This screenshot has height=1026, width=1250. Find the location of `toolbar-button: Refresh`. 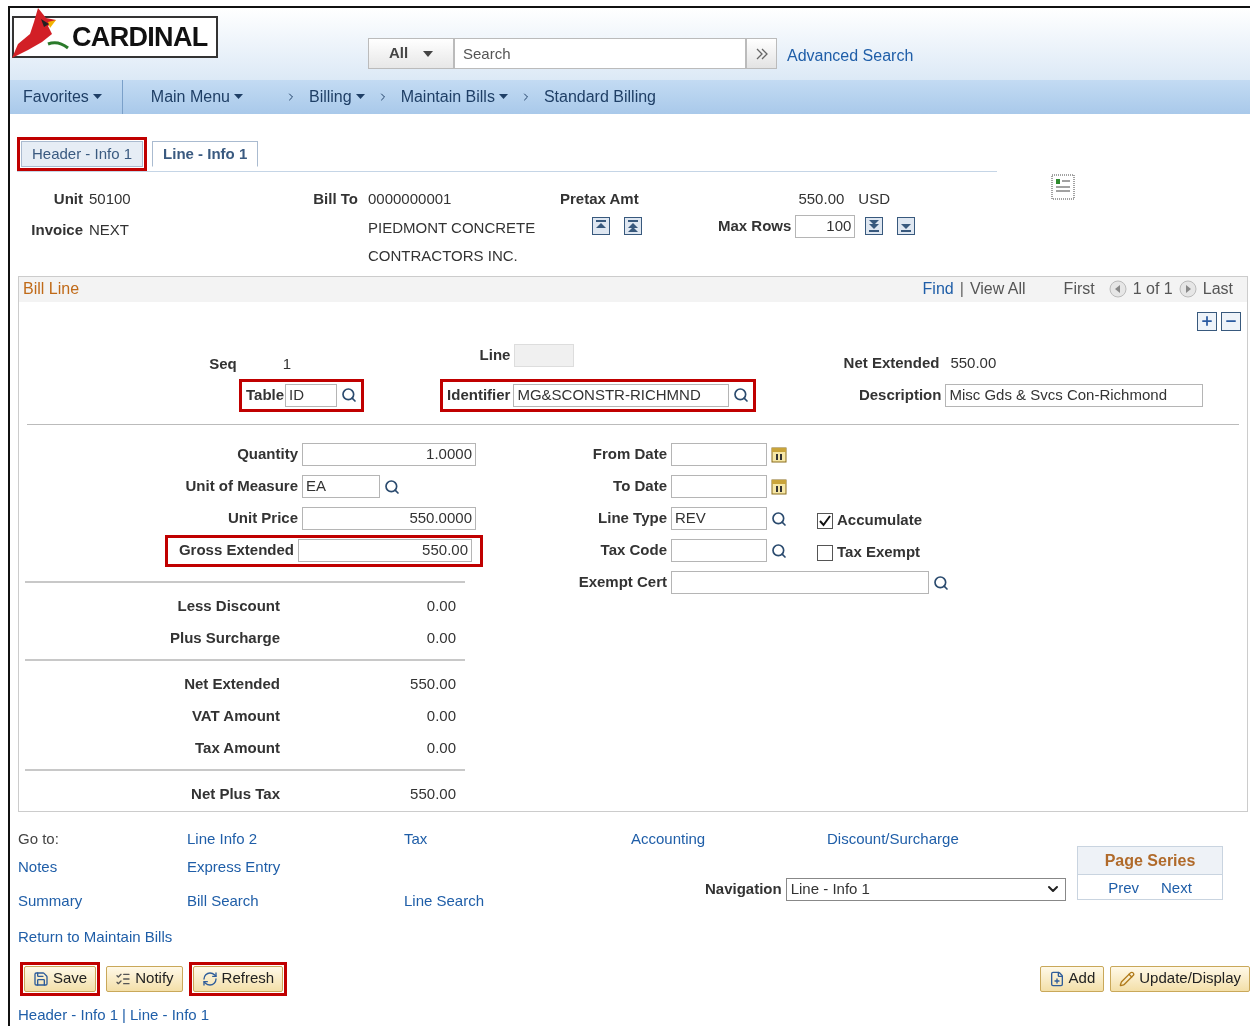

toolbar-button: Refresh is located at coordinates (238, 978).